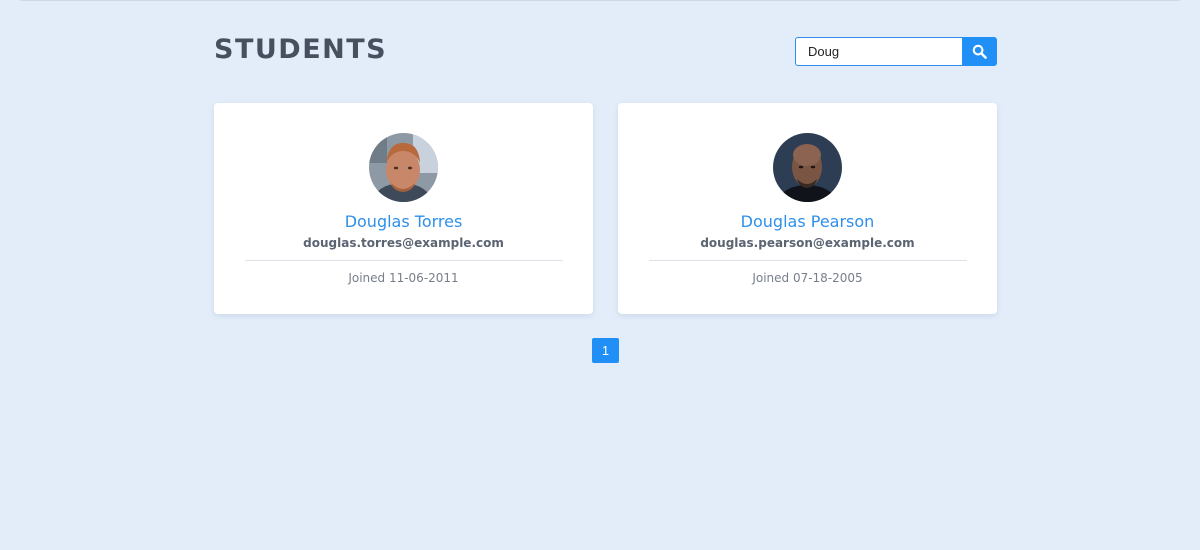  I want to click on search-button, so click(979, 51).